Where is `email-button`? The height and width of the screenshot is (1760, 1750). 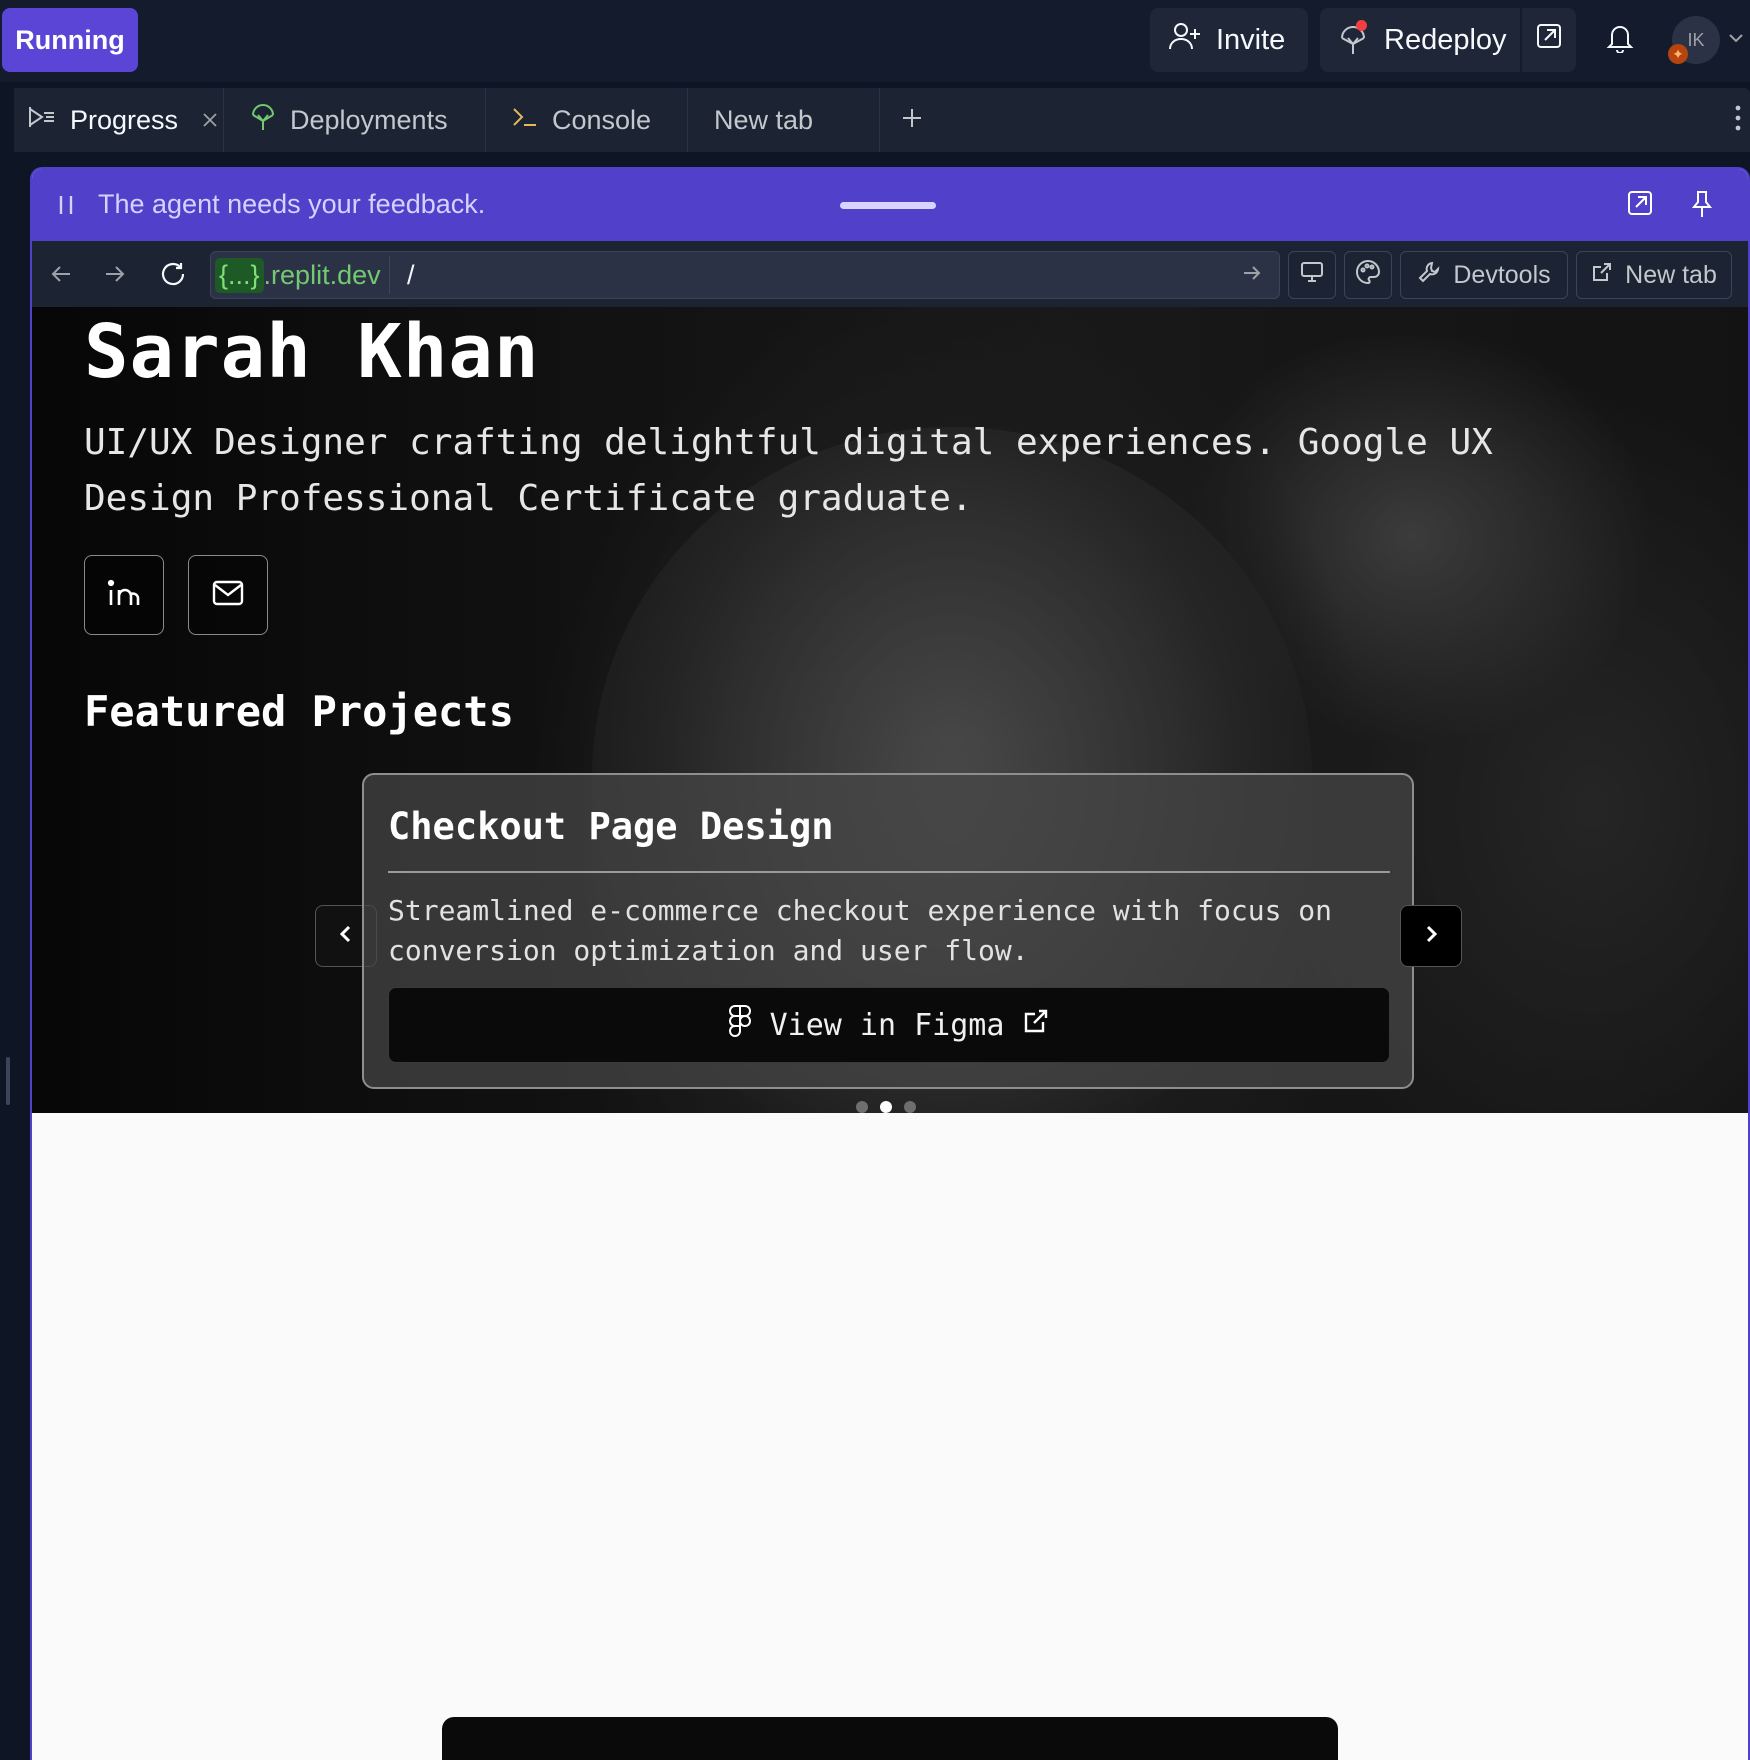 email-button is located at coordinates (228, 595).